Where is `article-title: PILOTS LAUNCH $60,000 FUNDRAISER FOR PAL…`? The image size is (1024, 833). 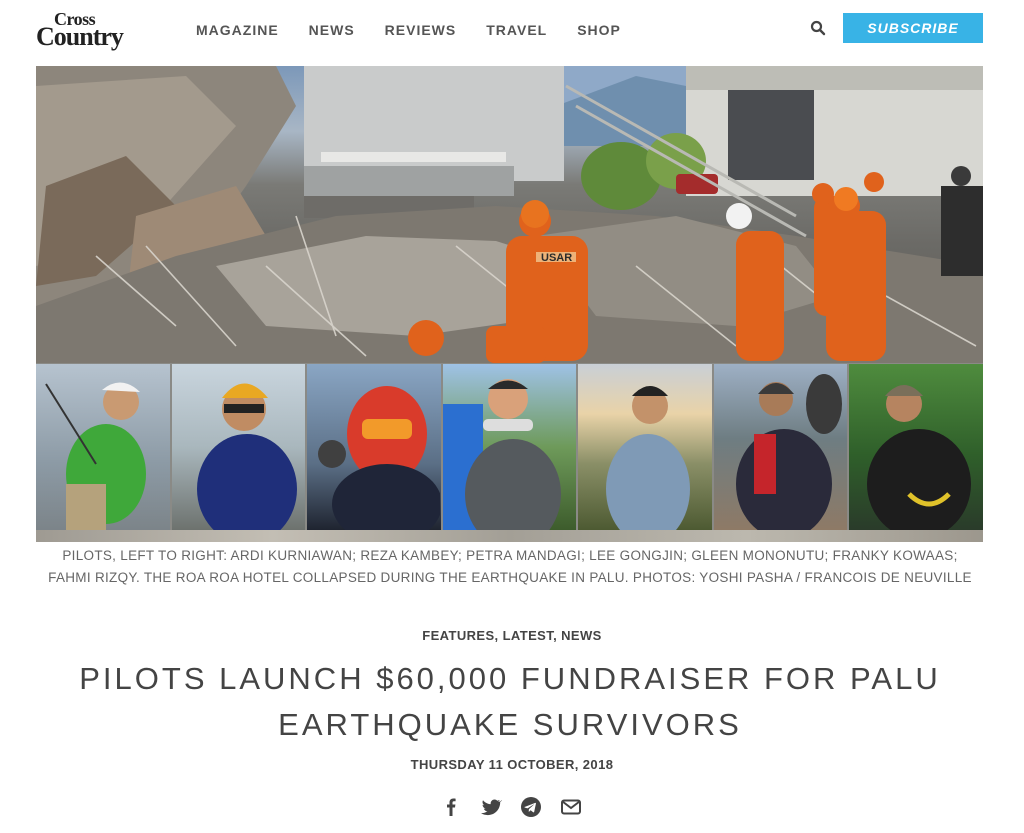 article-title: PILOTS LAUNCH $60,000 FUNDRAISER FOR PAL… is located at coordinates (510, 701).